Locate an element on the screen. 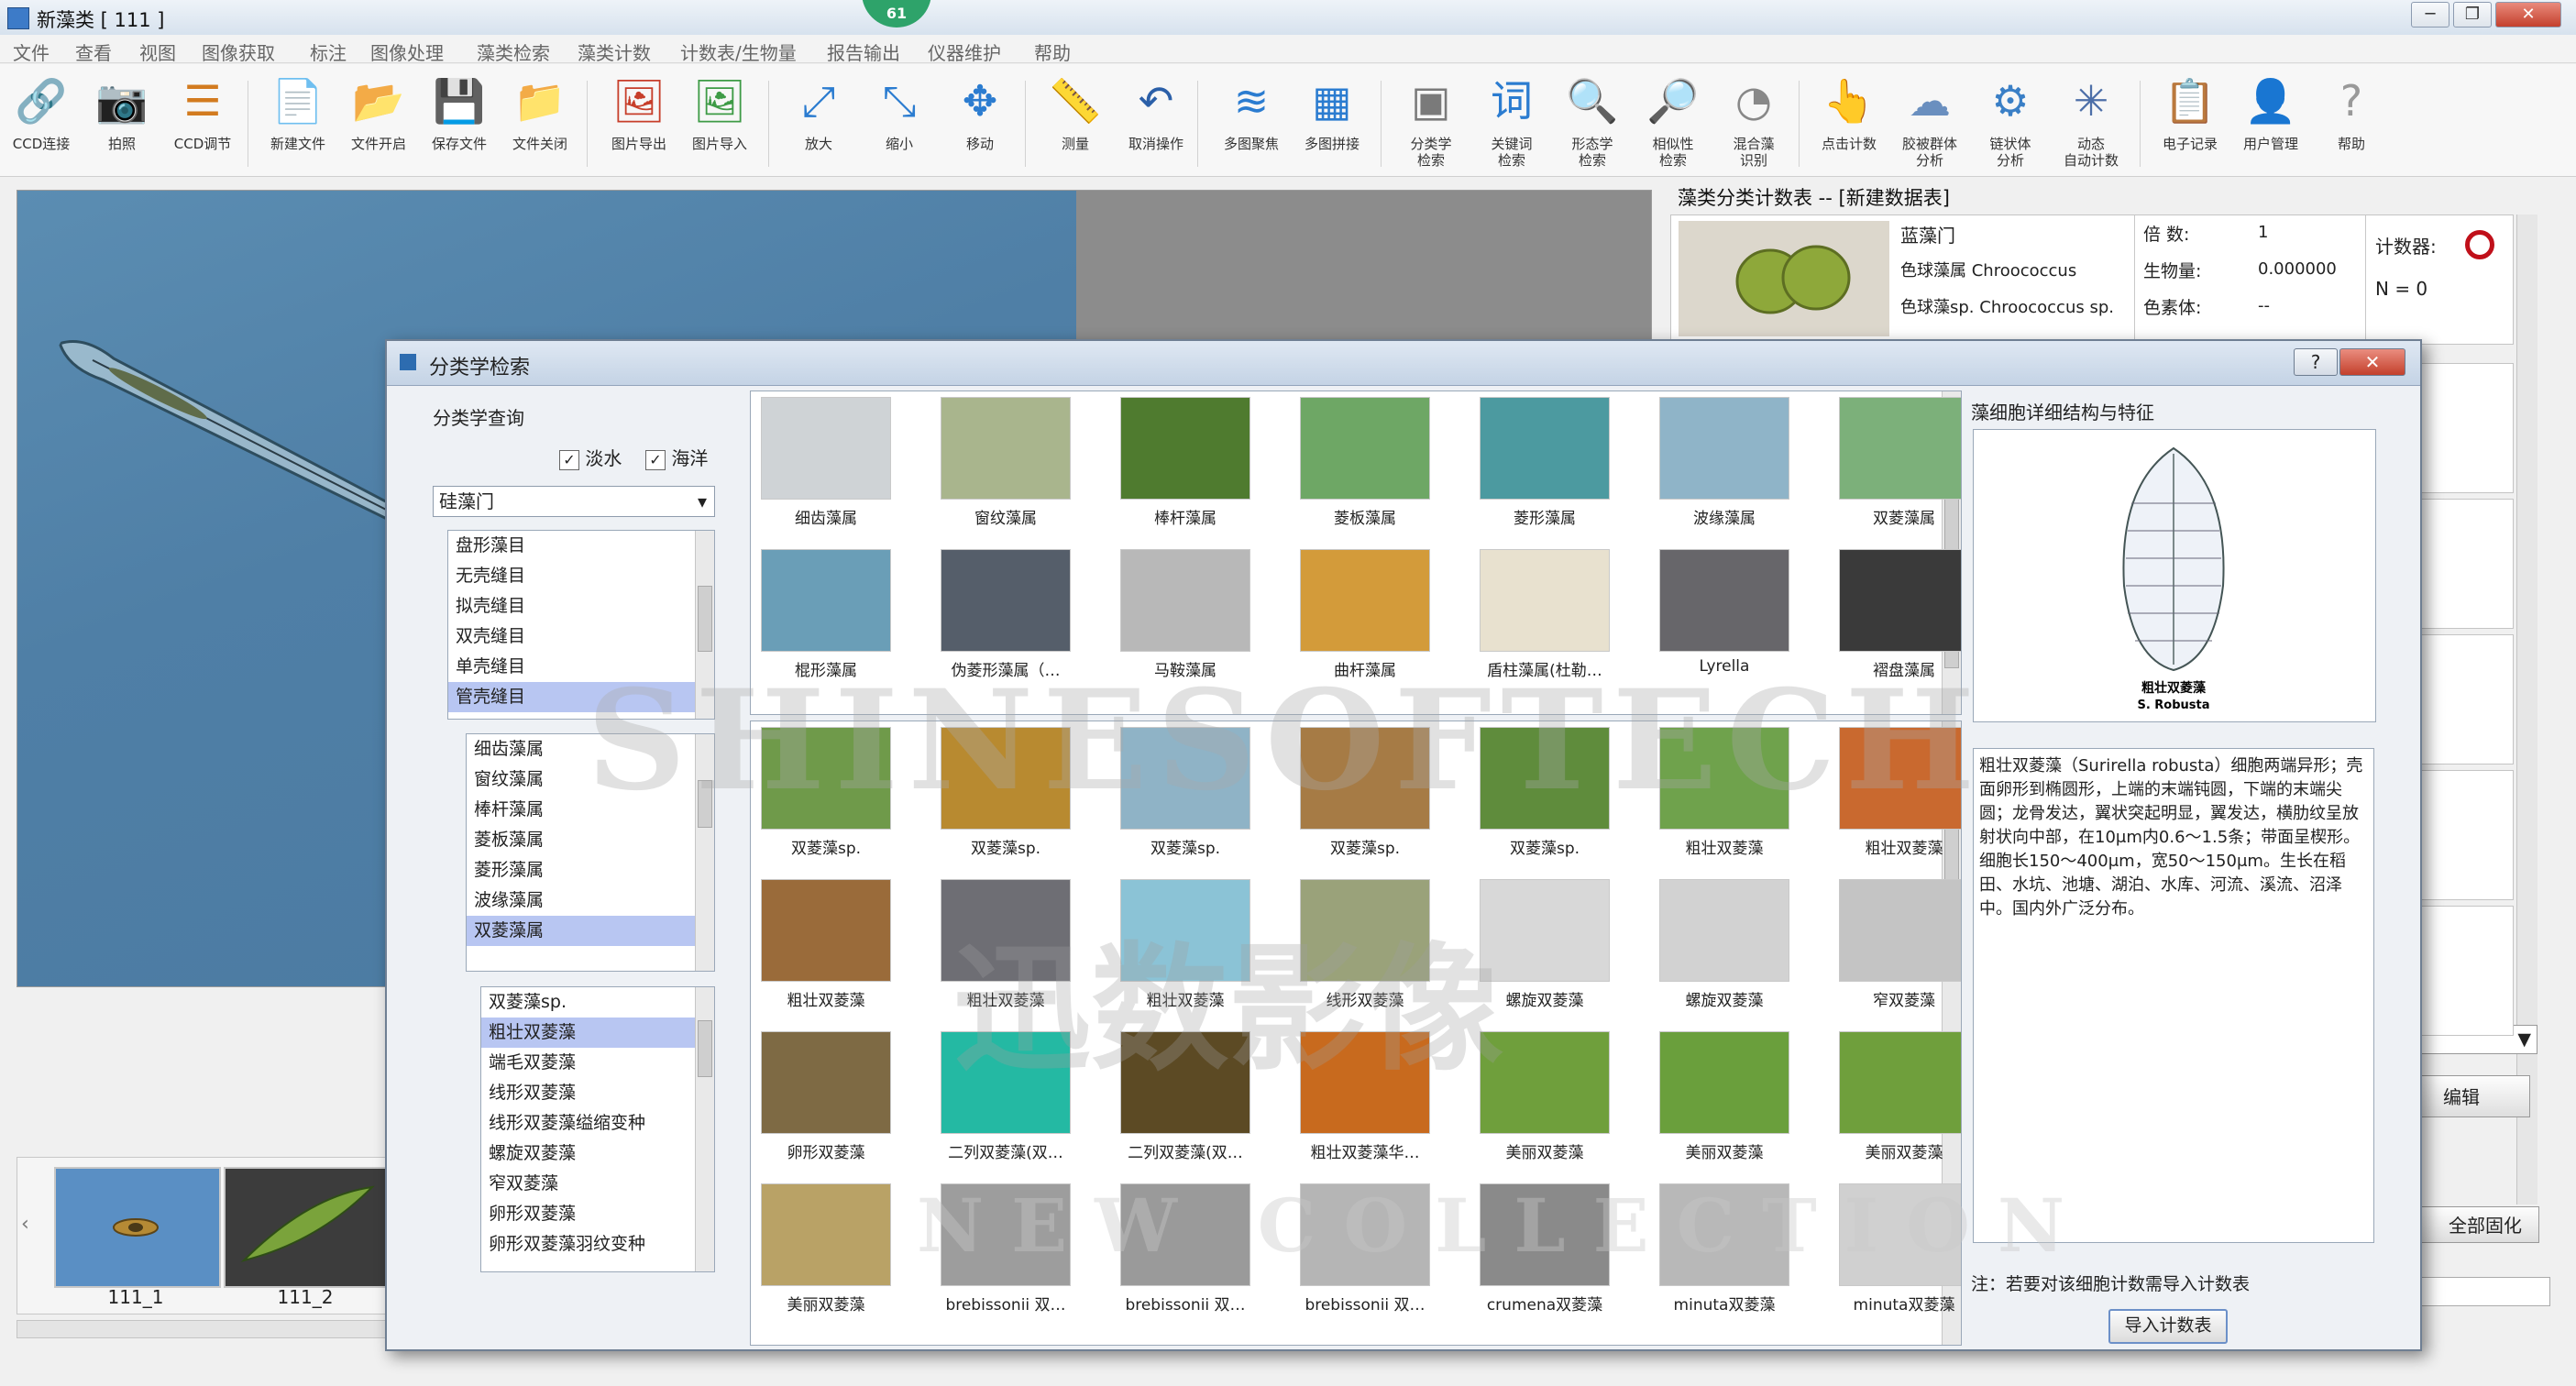  keyword-button: 词关键词 检索 is located at coordinates (1512, 123).